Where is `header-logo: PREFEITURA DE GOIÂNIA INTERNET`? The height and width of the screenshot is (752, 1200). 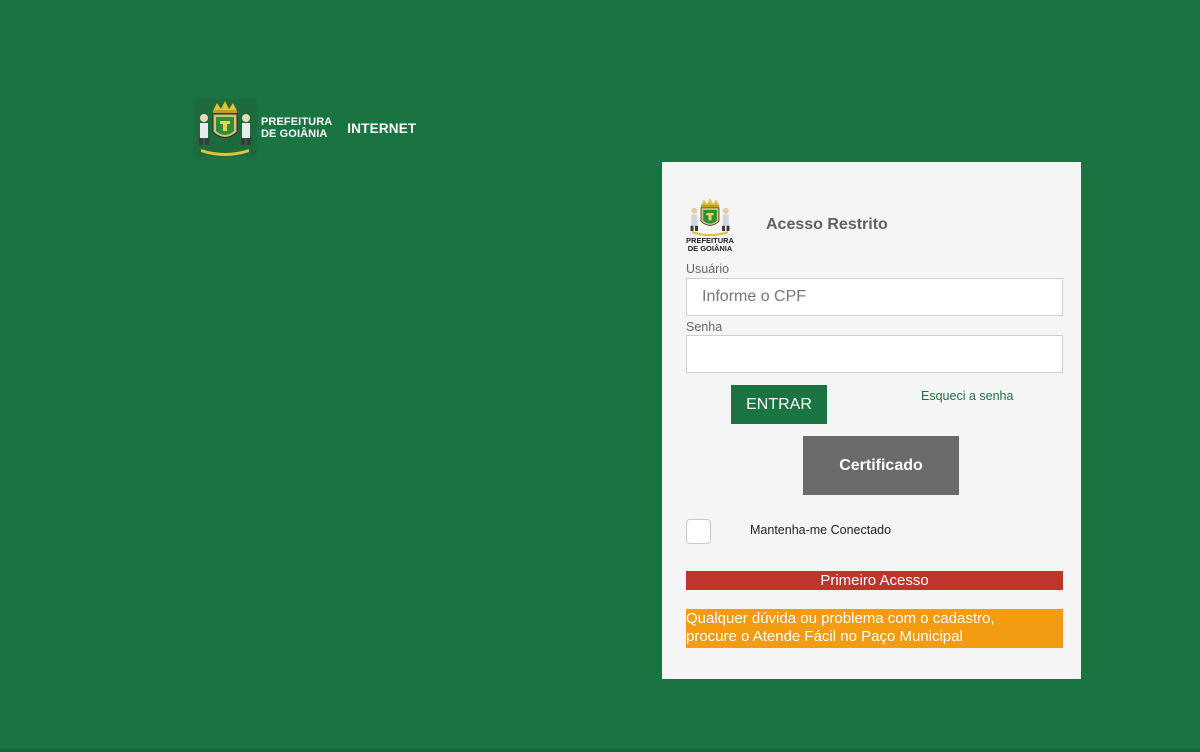 header-logo: PREFEITURA DE GOIÂNIA INTERNET is located at coordinates (305, 128).